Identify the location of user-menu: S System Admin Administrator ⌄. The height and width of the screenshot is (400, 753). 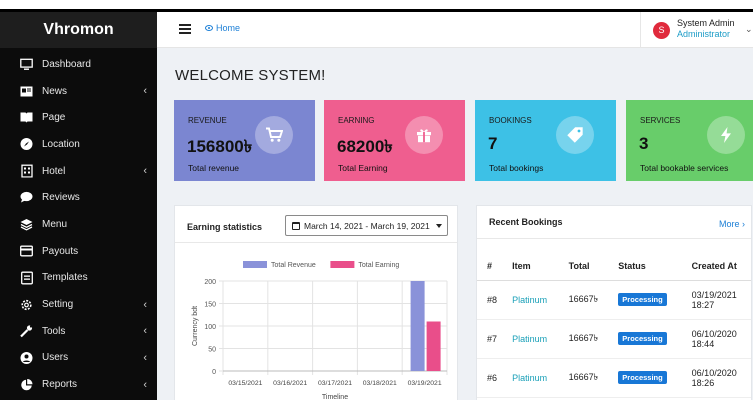
(696, 30).